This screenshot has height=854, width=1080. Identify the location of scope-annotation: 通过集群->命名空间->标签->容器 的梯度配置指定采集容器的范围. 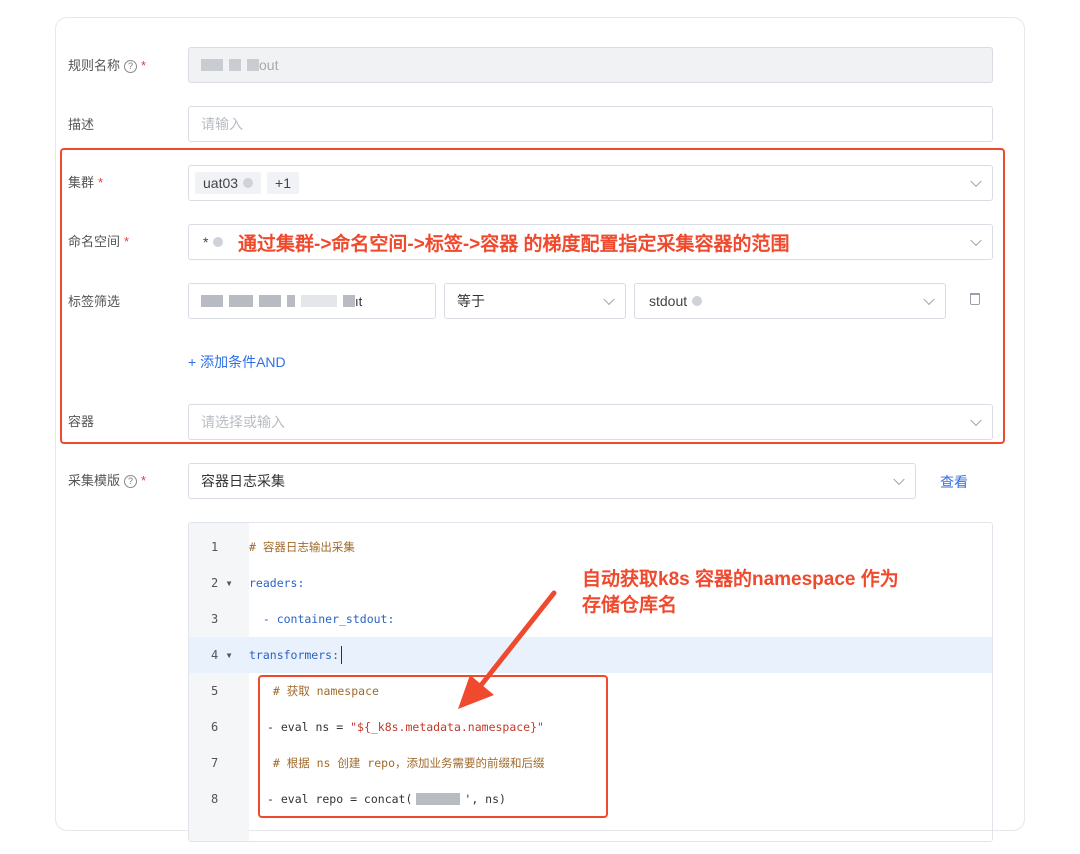
(514, 242).